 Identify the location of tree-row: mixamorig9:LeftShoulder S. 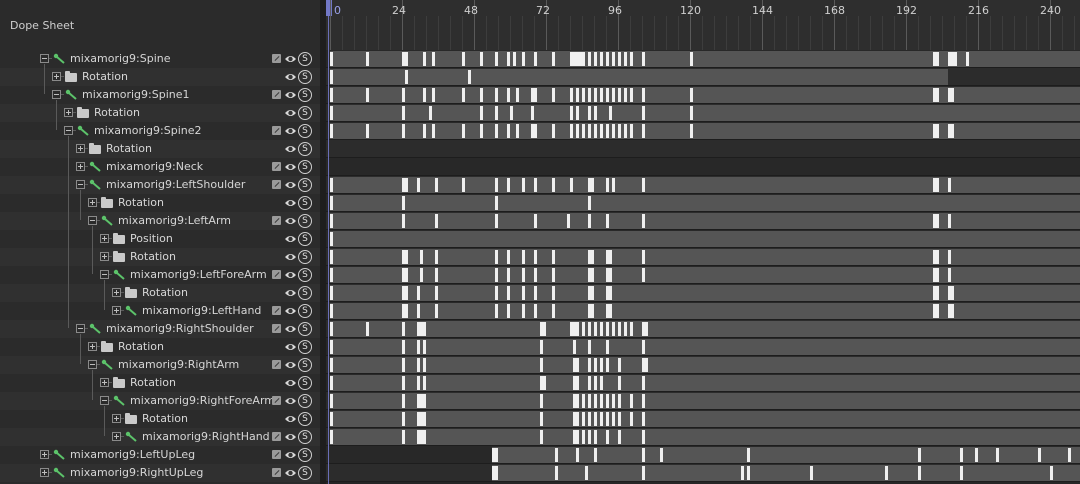
(160, 185).